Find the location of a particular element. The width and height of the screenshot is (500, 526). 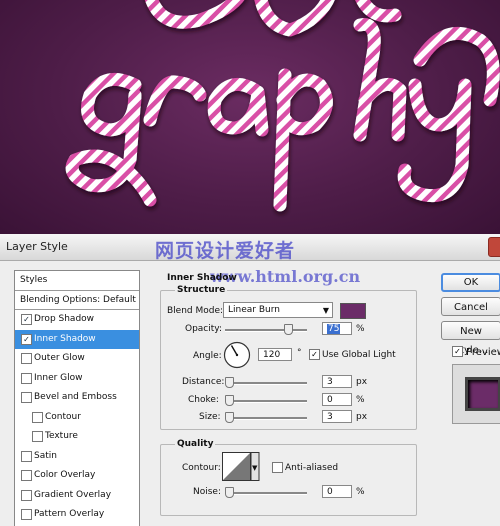

angle-dial is located at coordinates (237, 355).